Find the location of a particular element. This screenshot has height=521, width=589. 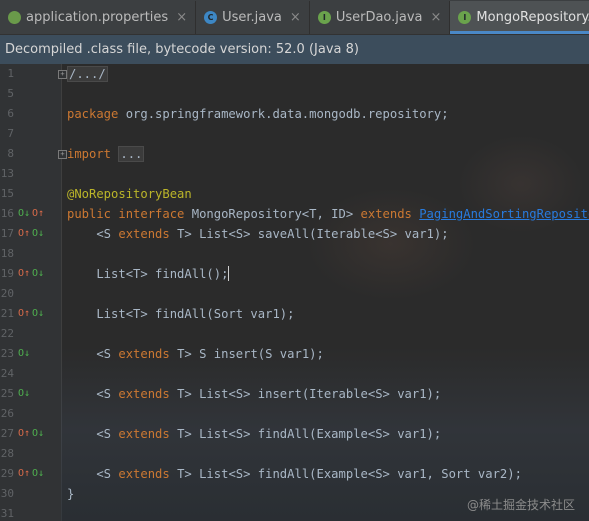

tab-label: User.java is located at coordinates (252, 17).